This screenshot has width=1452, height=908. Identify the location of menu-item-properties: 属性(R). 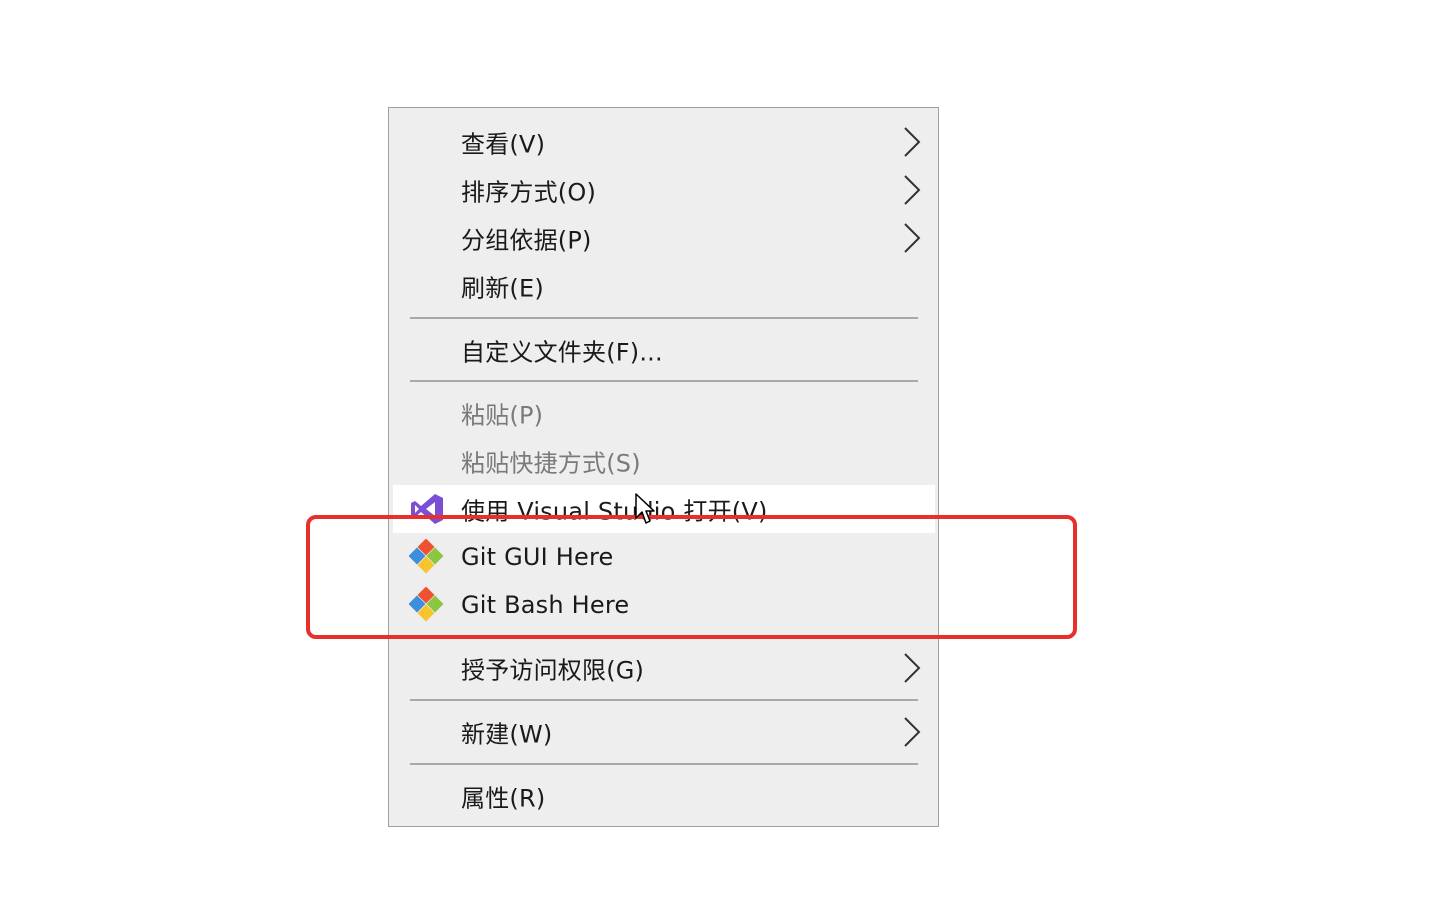
(663, 796).